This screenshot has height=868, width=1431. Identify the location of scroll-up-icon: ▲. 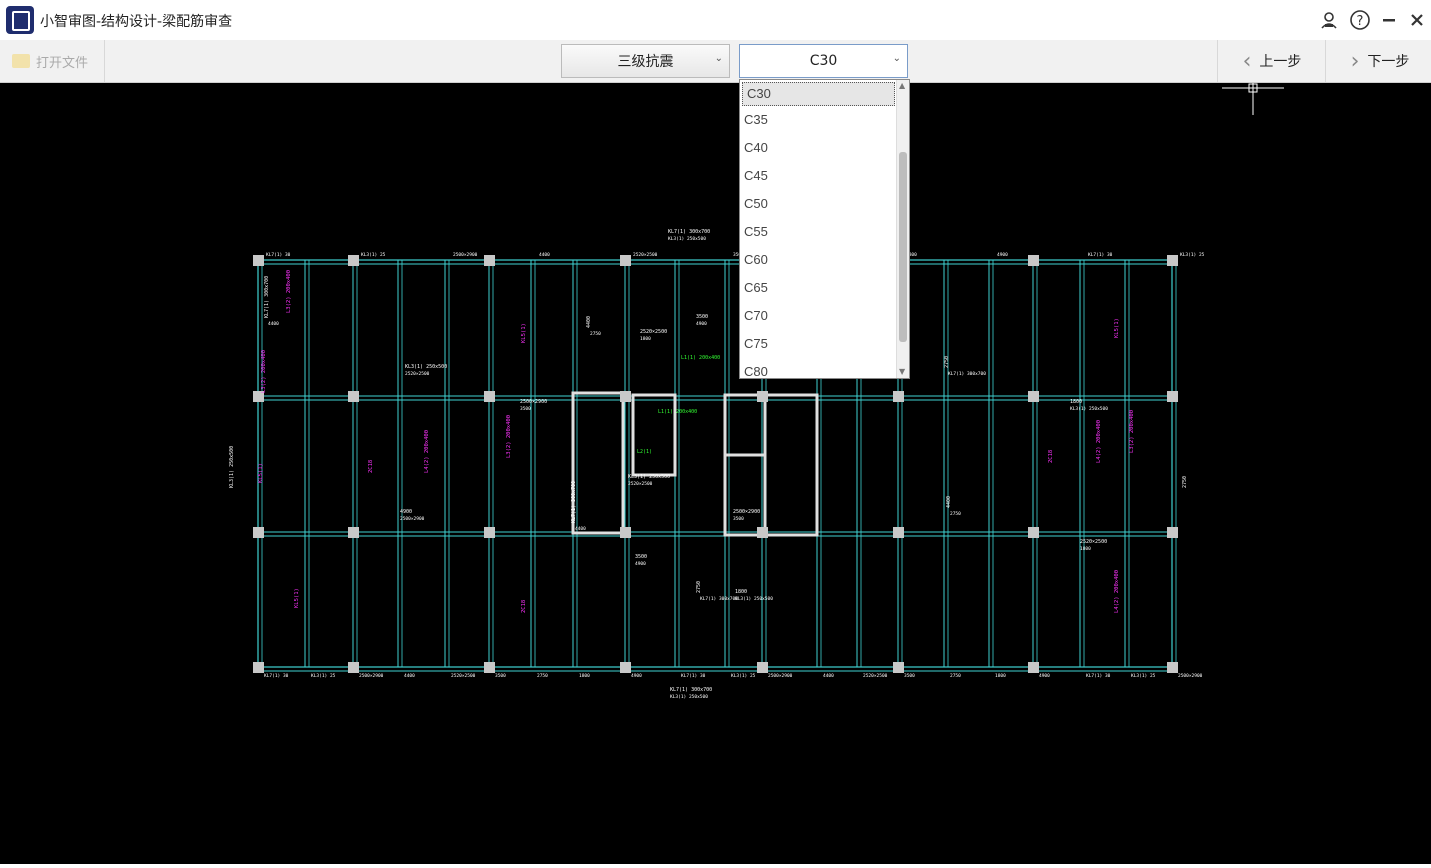
(902, 85).